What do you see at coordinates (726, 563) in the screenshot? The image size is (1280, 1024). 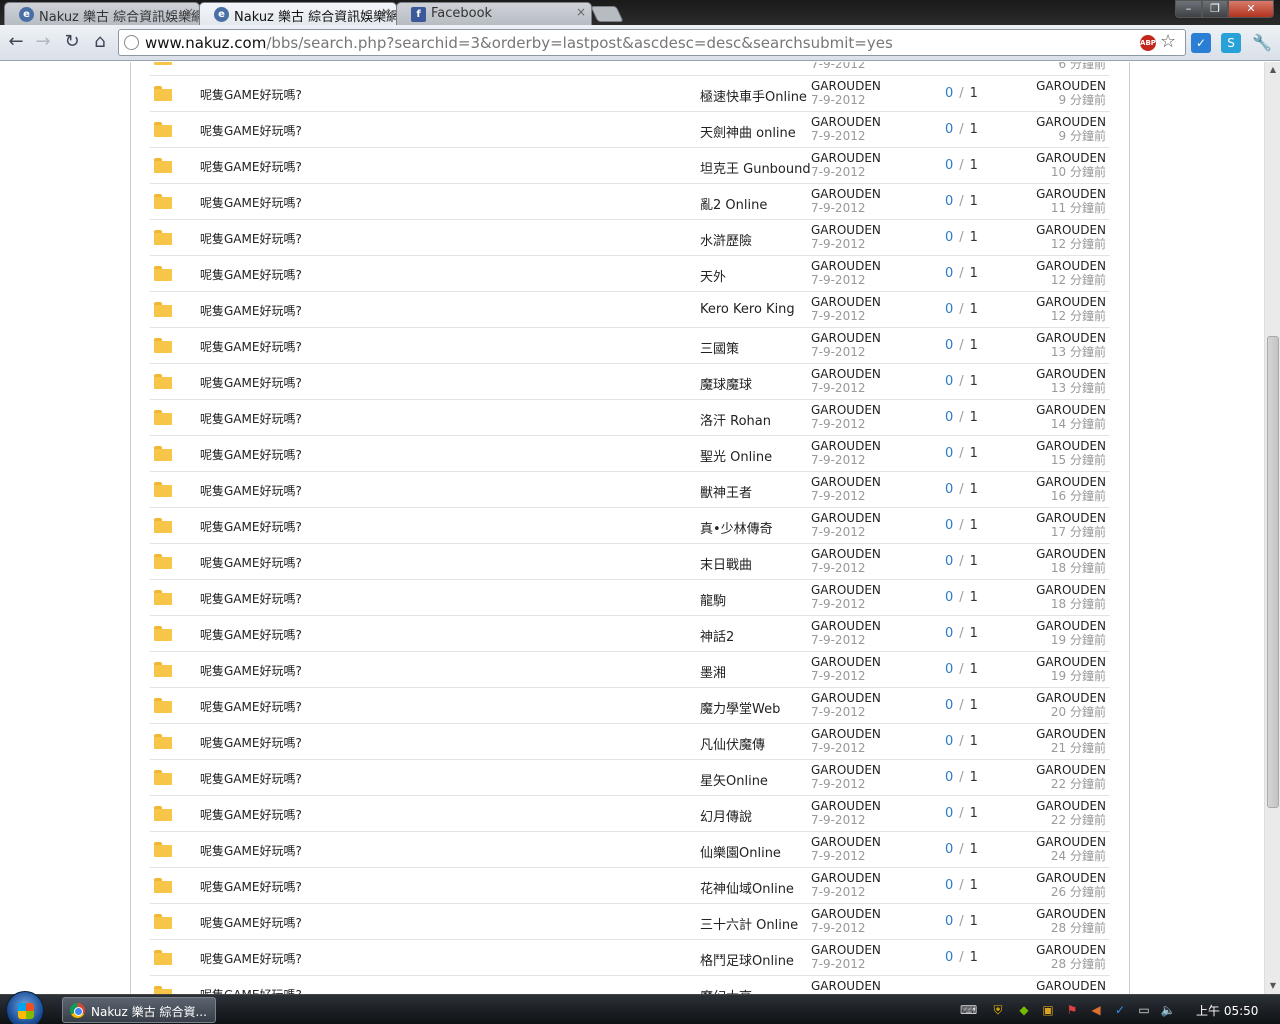 I see `forum-link: 末日戰曲` at bounding box center [726, 563].